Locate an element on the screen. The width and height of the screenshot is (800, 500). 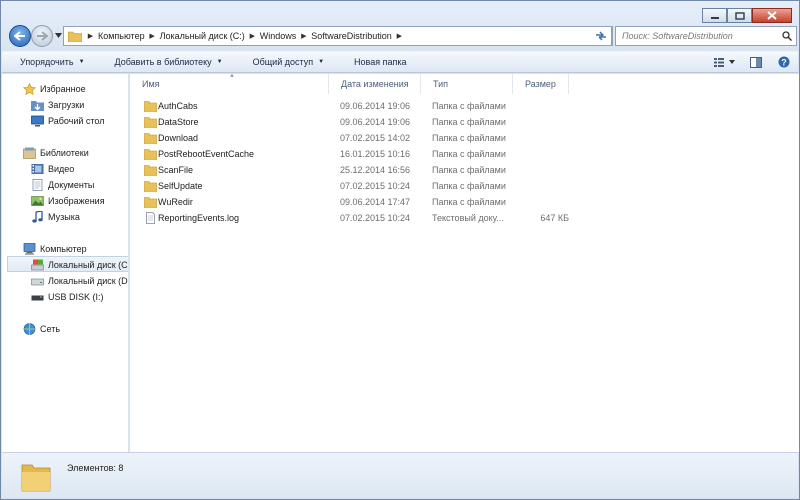
nav-item-music: Музыка is located at coordinates (55, 217).